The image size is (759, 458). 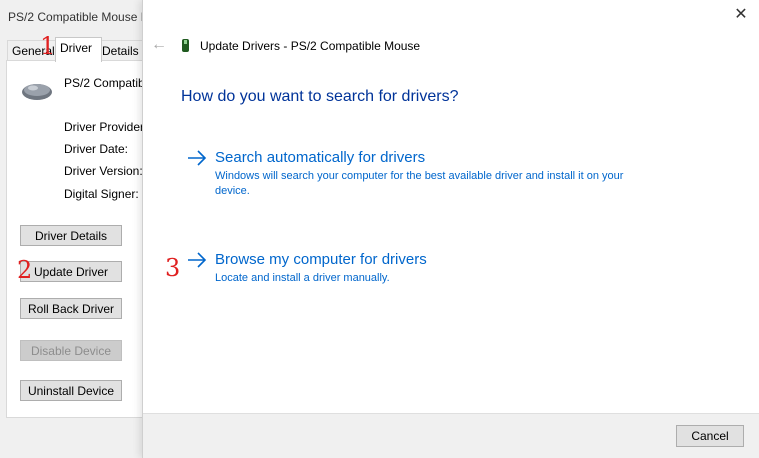 What do you see at coordinates (320, 96) in the screenshot?
I see `wizard-heading: How do you want to search for drivers?` at bounding box center [320, 96].